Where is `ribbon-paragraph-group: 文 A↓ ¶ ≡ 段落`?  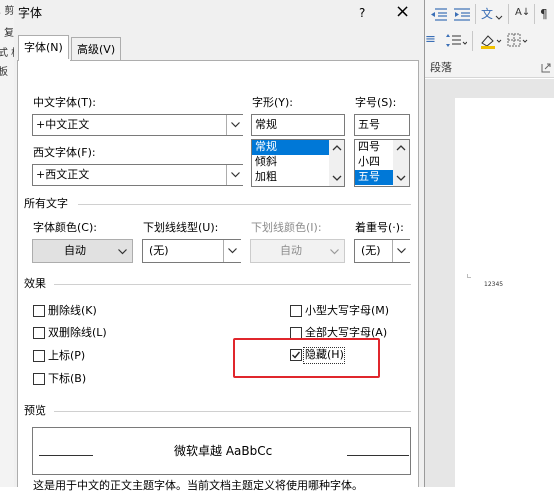 ribbon-paragraph-group: 文 A↓ ¶ ≡ 段落 is located at coordinates (489, 39).